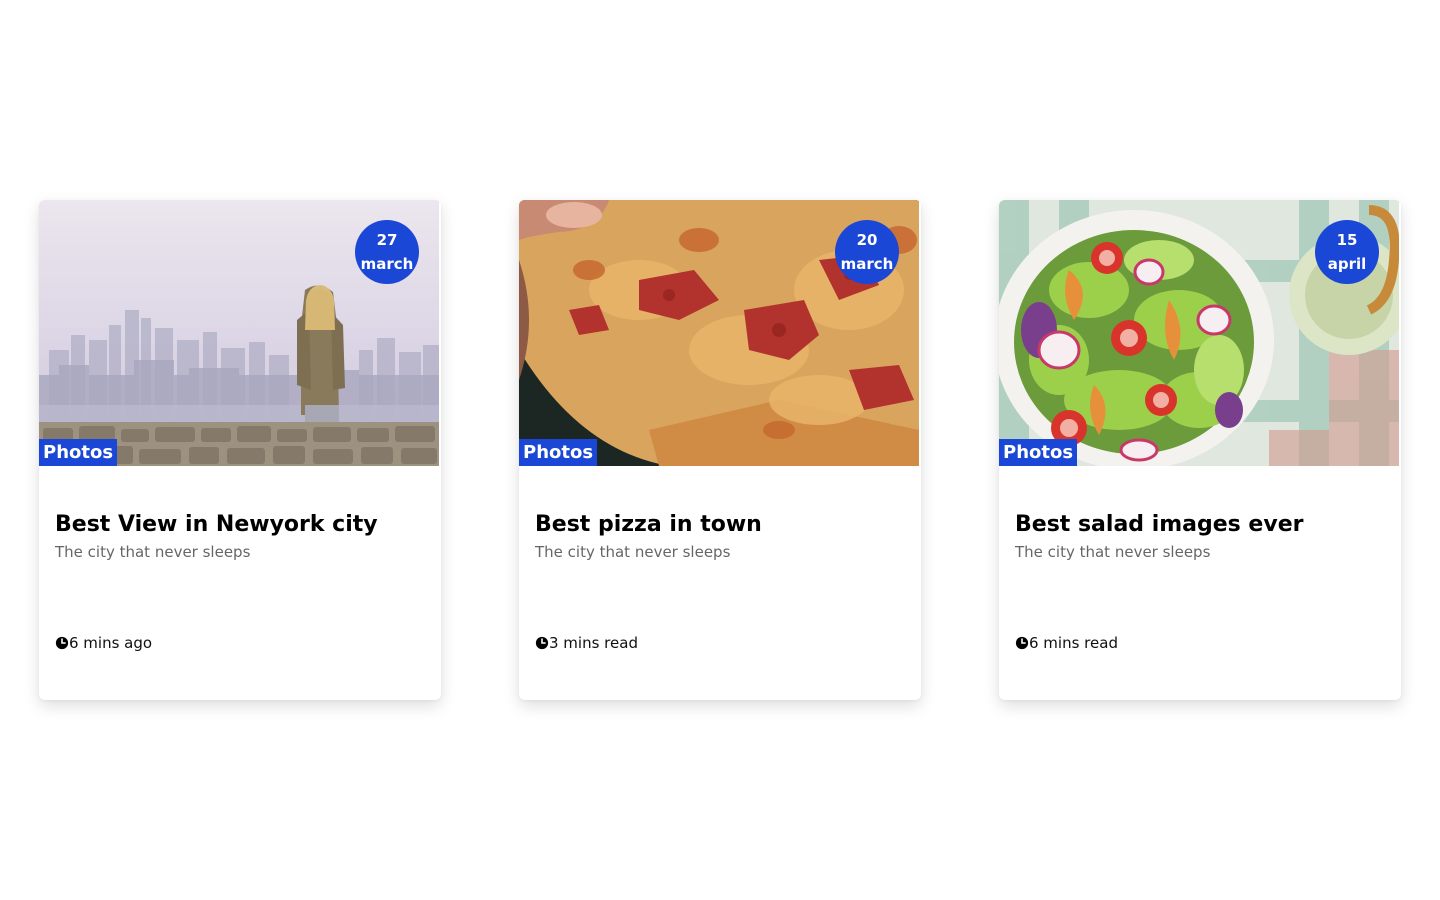 The image size is (1440, 900). Describe the element at coordinates (593, 643) in the screenshot. I see `meta-text: 3 mins read` at that location.